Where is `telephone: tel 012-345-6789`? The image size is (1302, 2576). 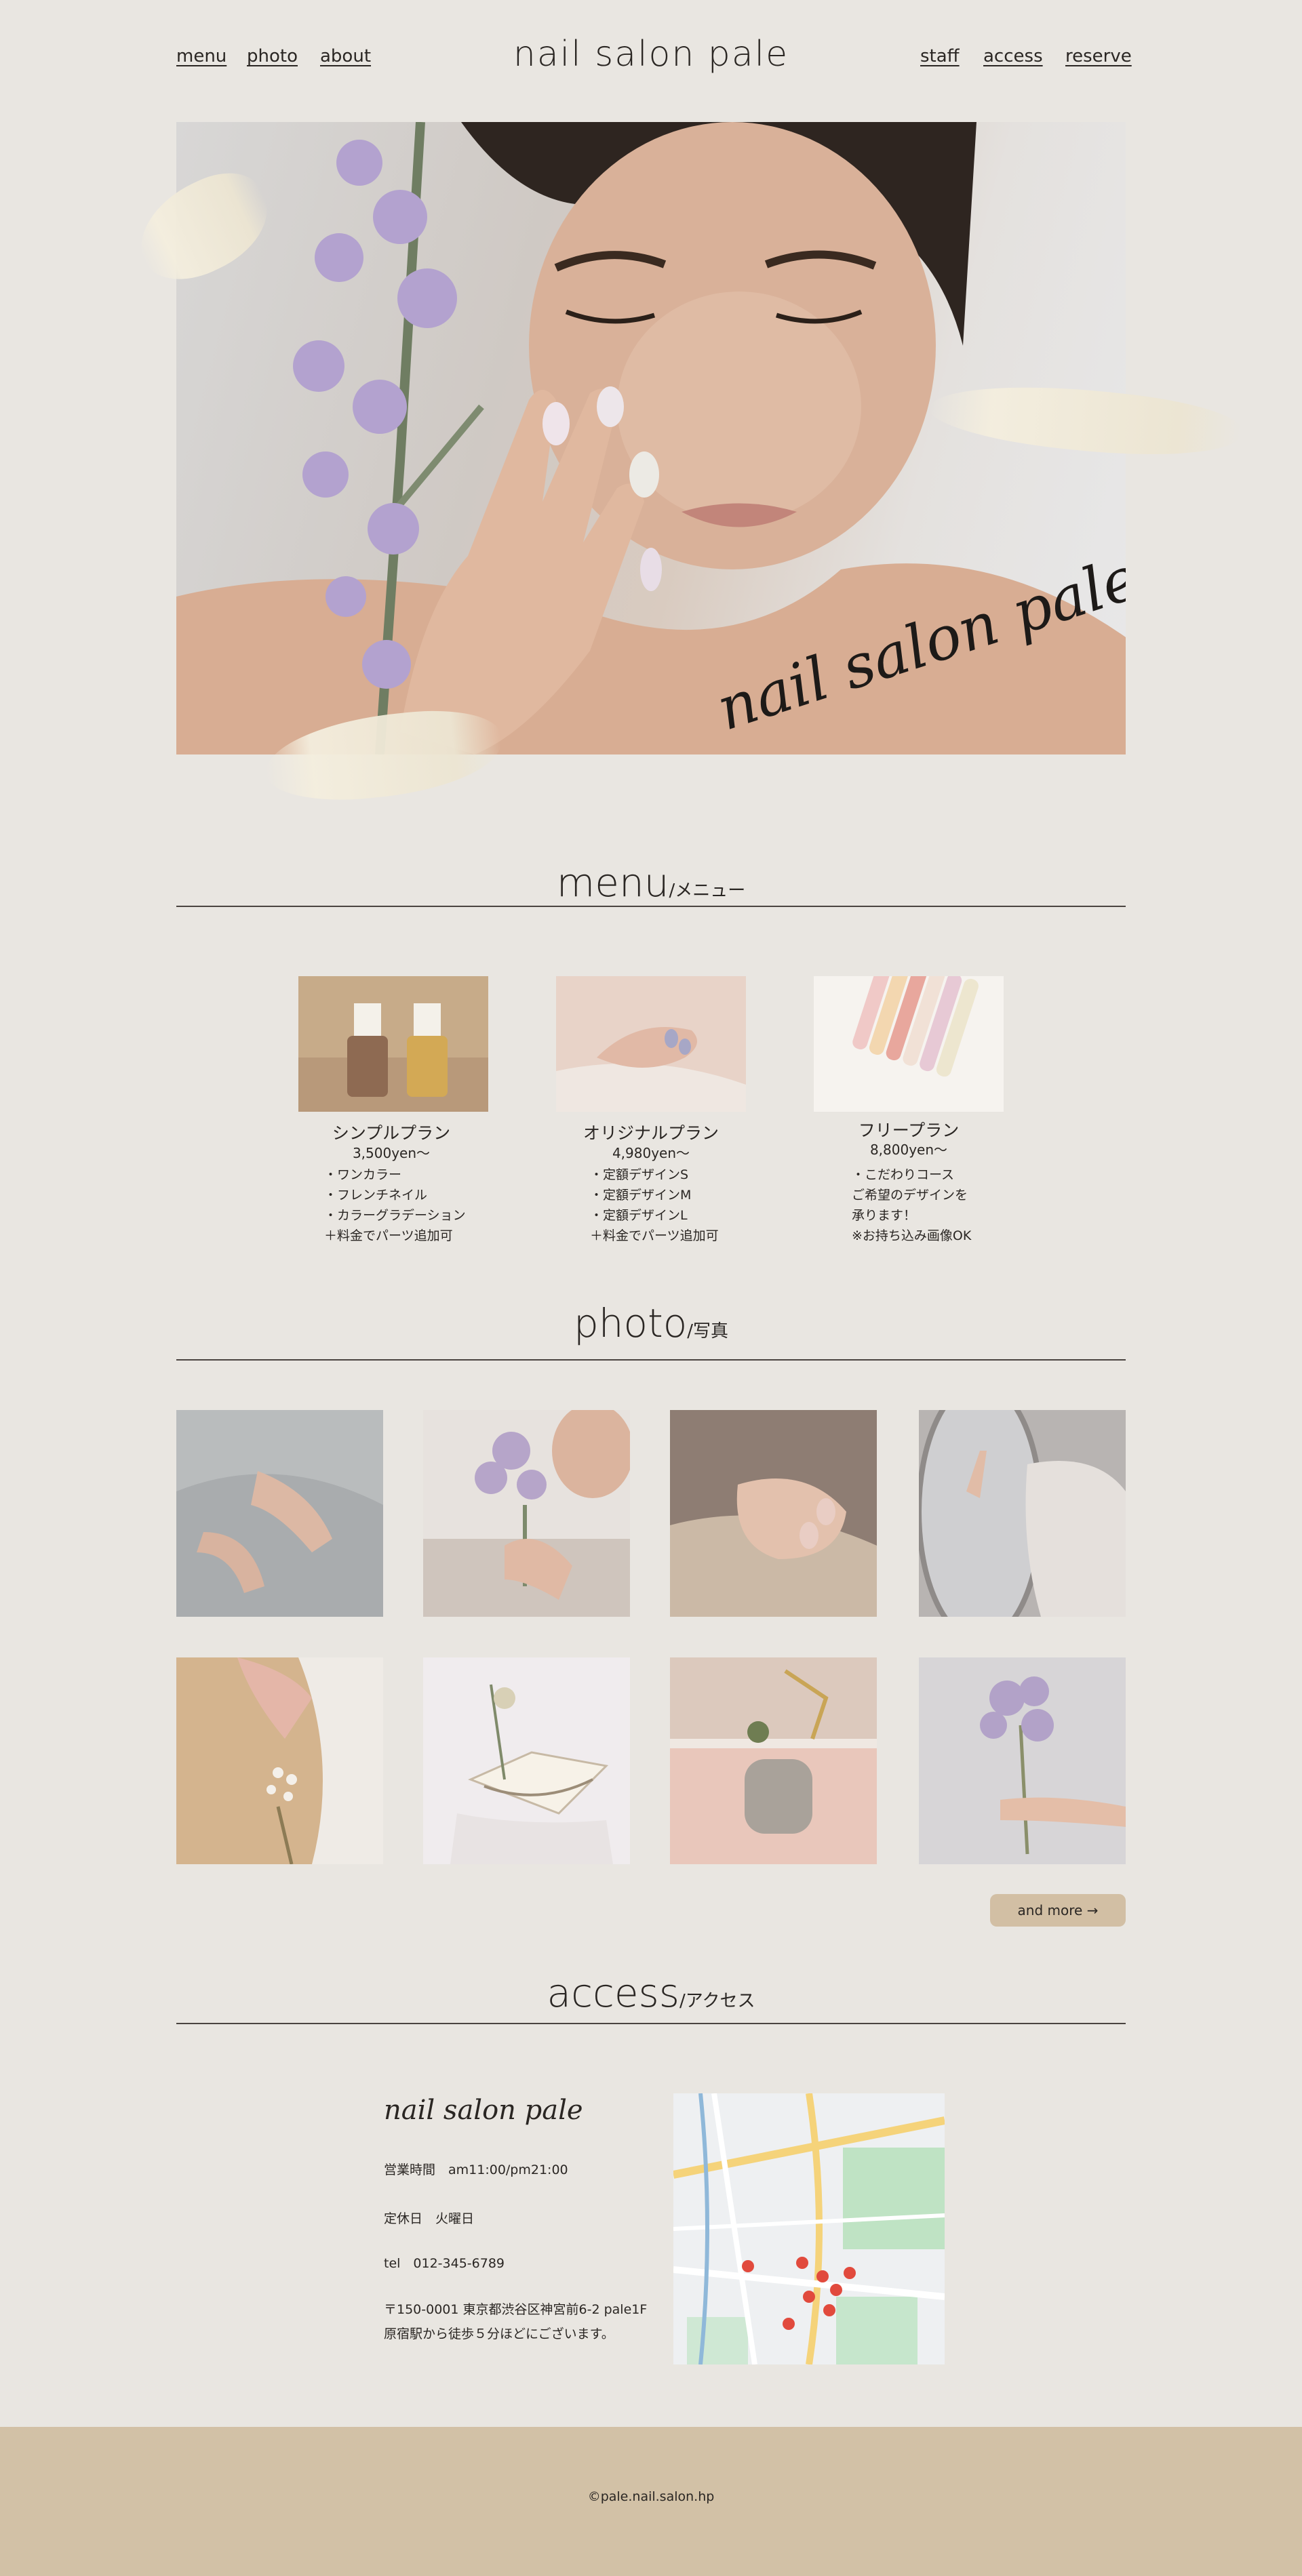
telephone: tel 012-345-6789 is located at coordinates (444, 2262).